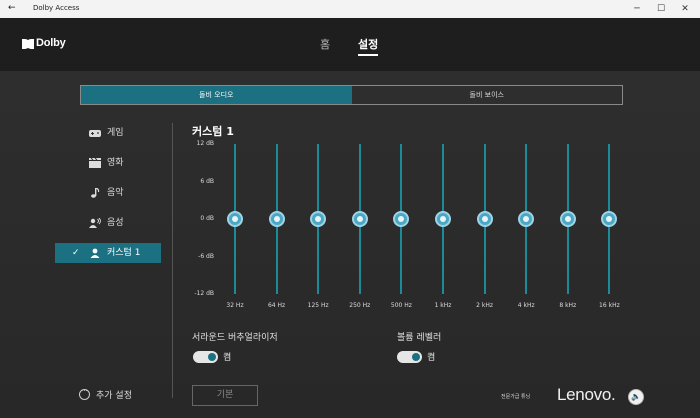 This screenshot has height=418, width=700. I want to click on music-note-icon, so click(95, 193).